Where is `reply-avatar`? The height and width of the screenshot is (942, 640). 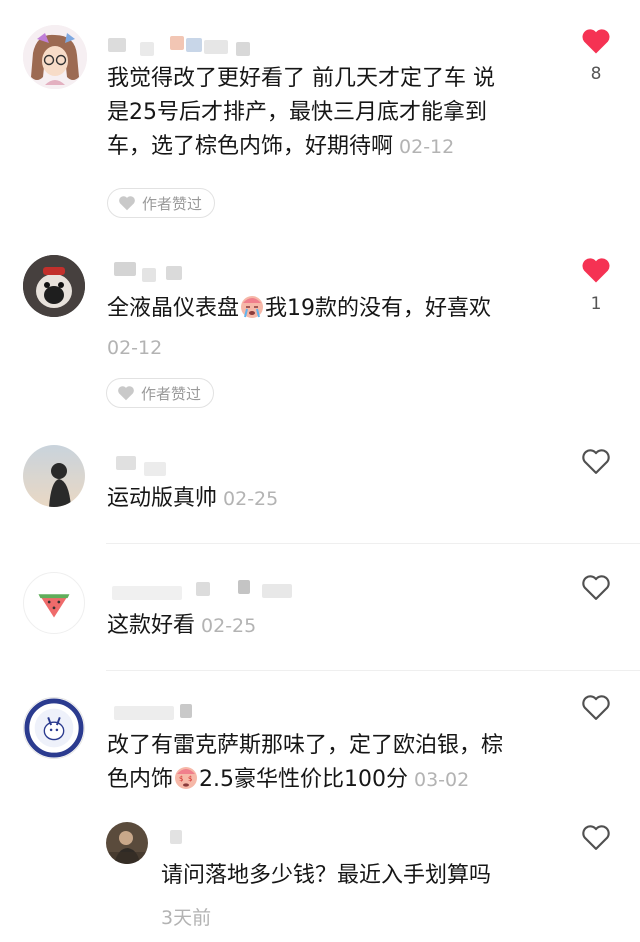 reply-avatar is located at coordinates (127, 843).